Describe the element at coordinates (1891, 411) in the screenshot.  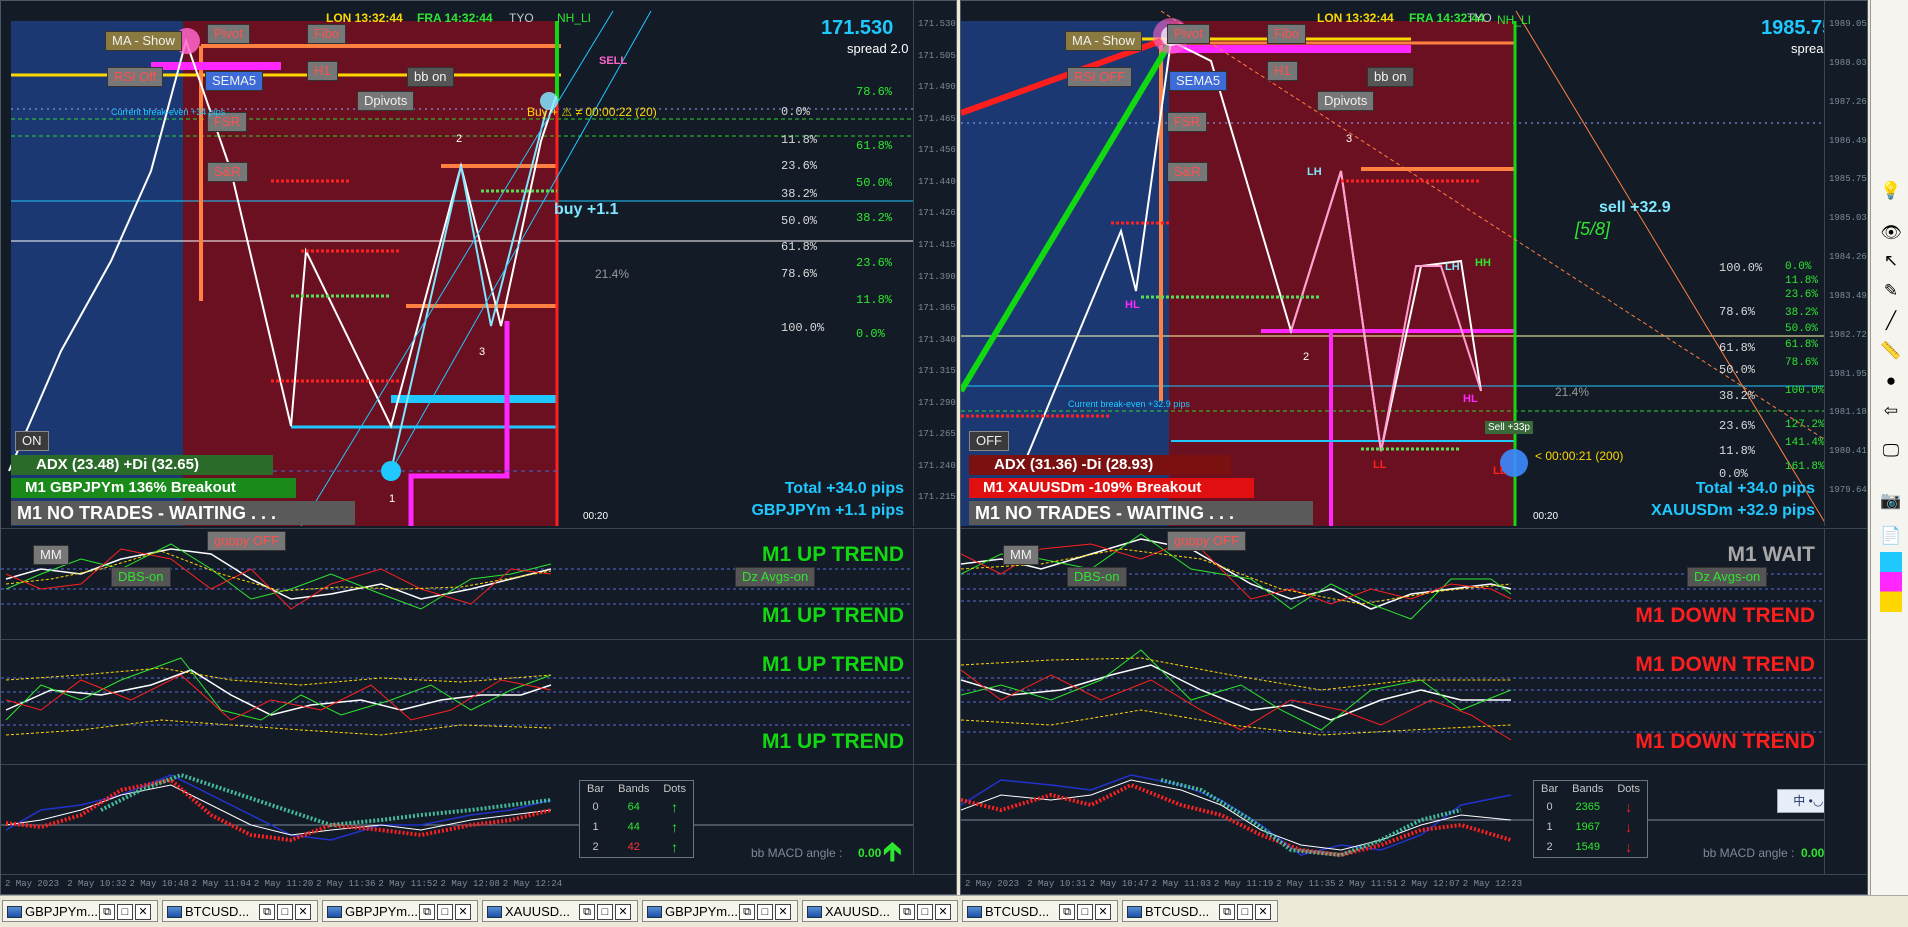
I see `arrow-icon: ⇦` at that location.